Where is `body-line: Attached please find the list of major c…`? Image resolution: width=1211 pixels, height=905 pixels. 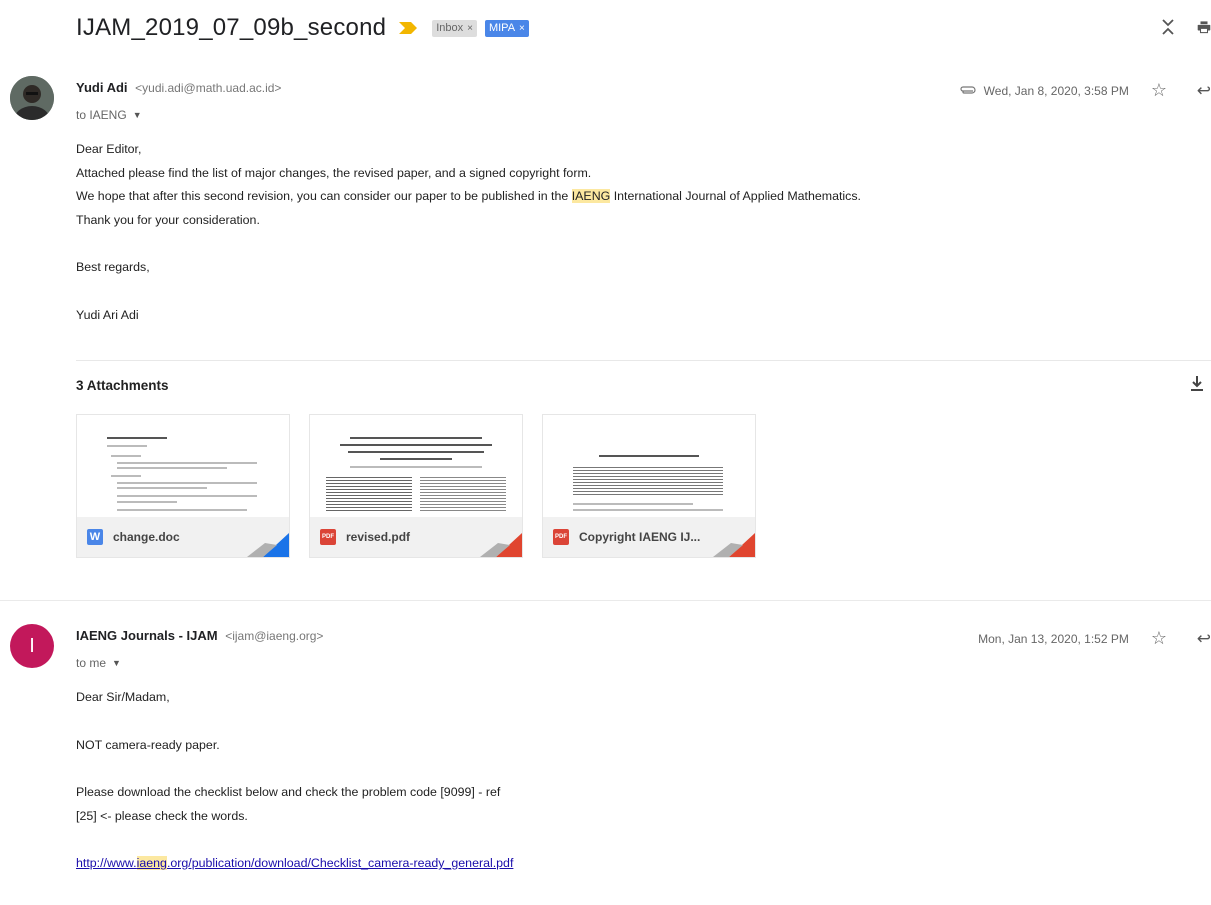 body-line: Attached please find the list of major c… is located at coordinates (334, 172).